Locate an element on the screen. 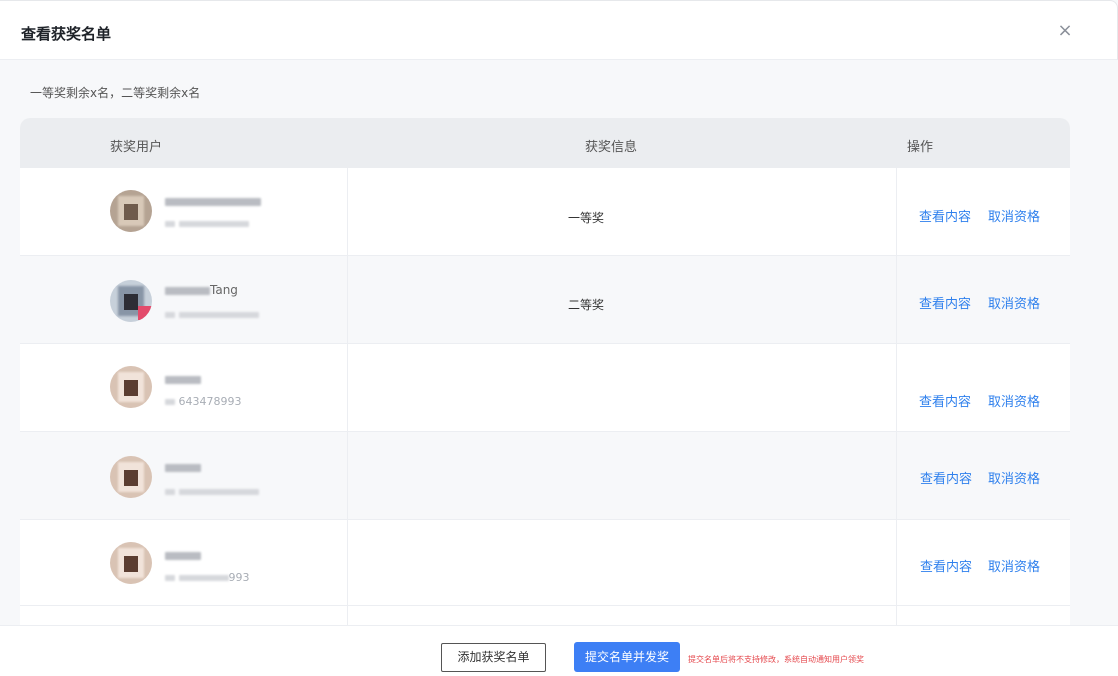  prize-level: 二等奖 is located at coordinates (586, 305).